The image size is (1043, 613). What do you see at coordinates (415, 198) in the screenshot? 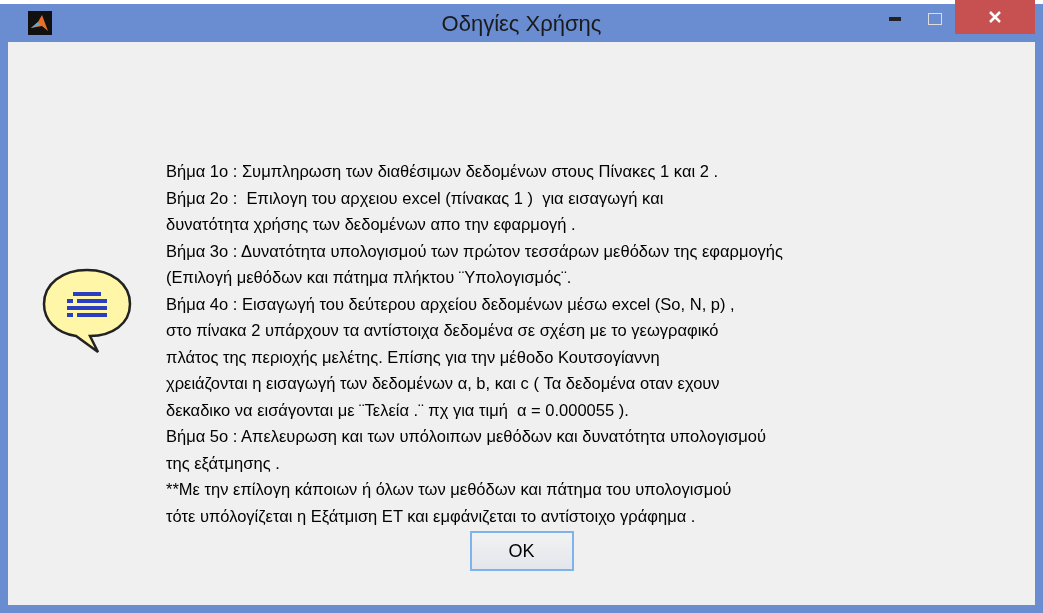
I see `instruction-text: Βήμα 2ο : Επιλογη του αρχειου excel (πίνακας 1 ) για εισαγωγή και` at bounding box center [415, 198].